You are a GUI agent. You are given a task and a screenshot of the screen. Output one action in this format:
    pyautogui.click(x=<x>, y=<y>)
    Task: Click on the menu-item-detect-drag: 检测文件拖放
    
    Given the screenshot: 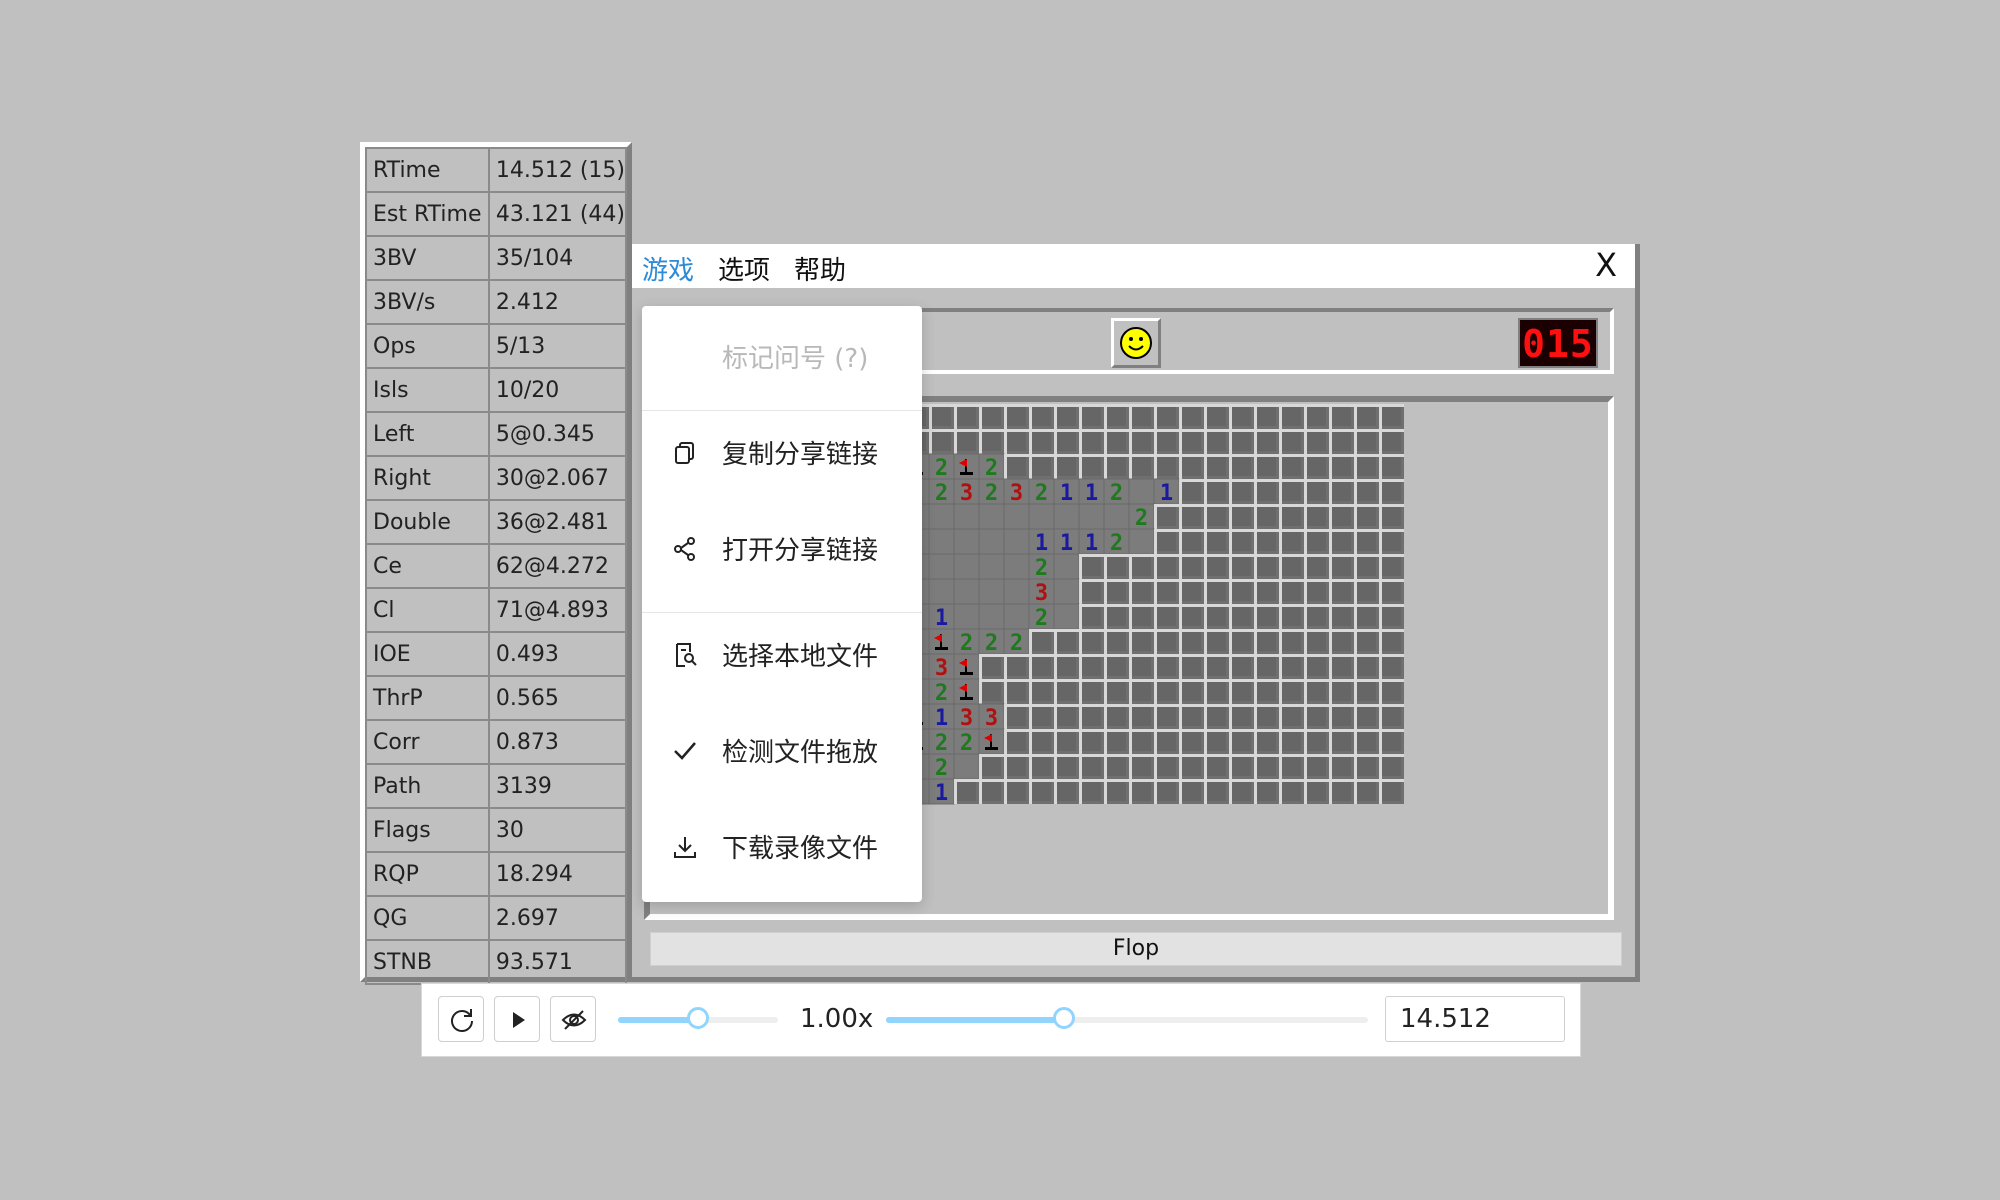 What is the action you would take?
    pyautogui.click(x=782, y=750)
    